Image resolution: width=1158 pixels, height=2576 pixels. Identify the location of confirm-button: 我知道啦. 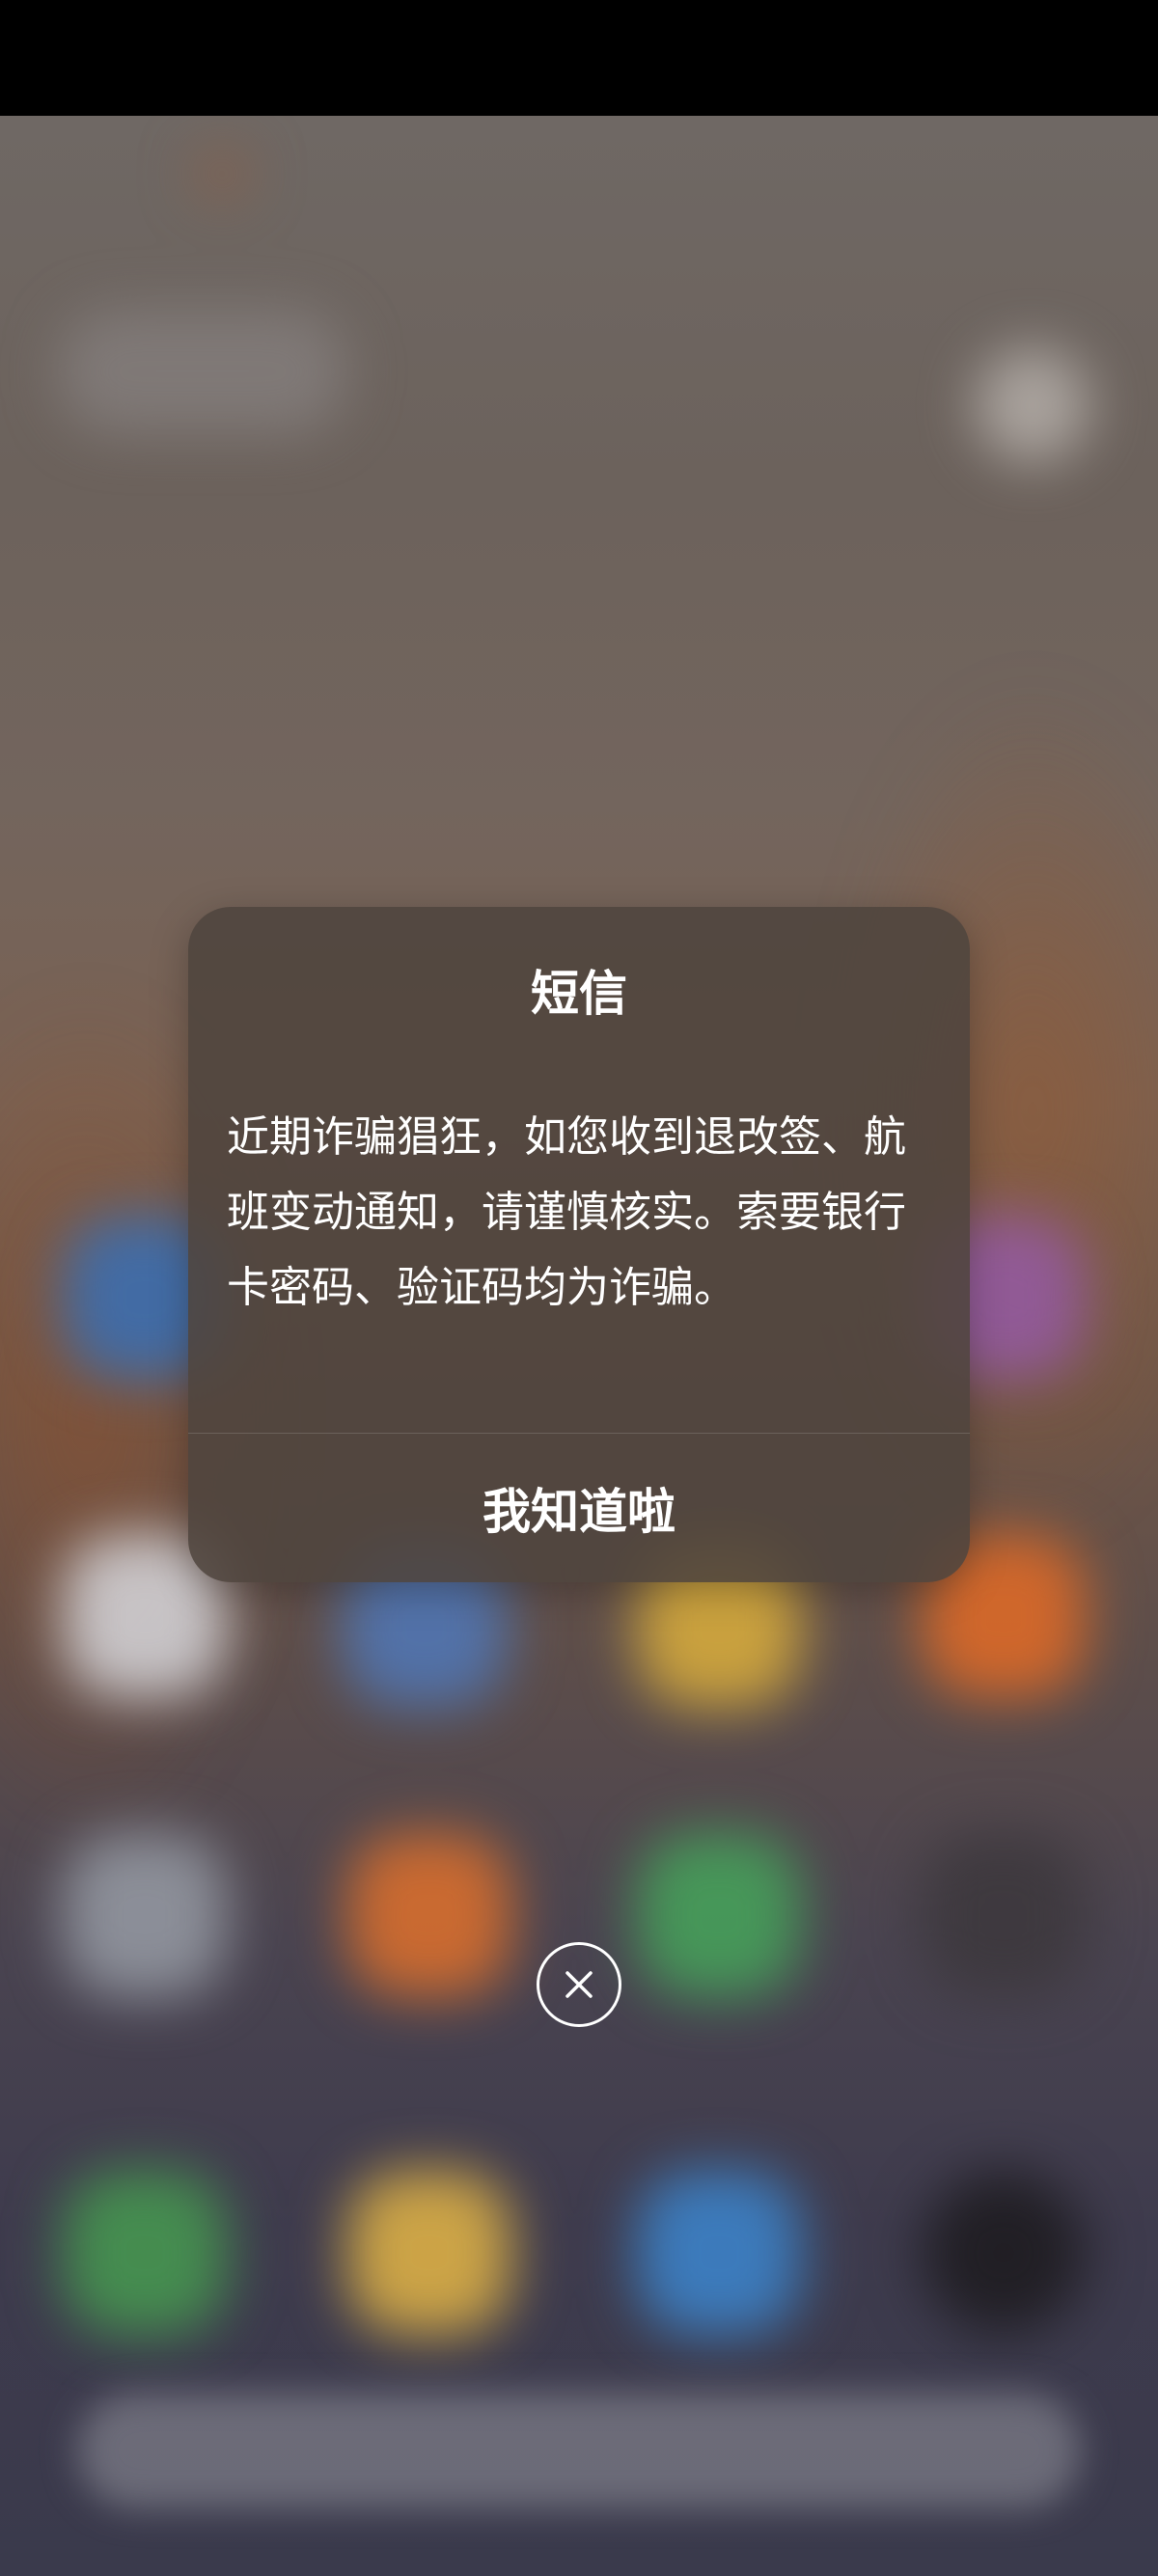
(579, 1508).